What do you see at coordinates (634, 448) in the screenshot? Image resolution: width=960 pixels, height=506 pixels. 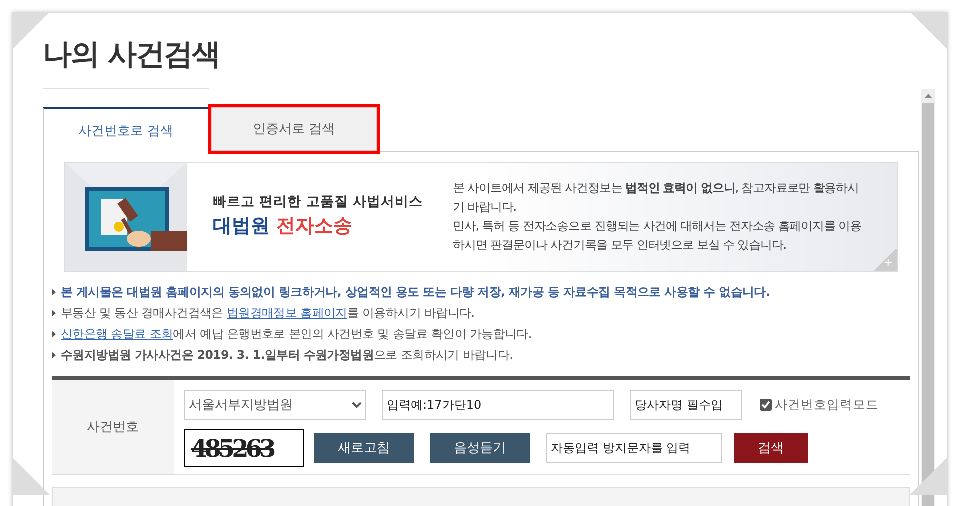 I see `captcha-field: 자동입력 방지문자를 입력` at bounding box center [634, 448].